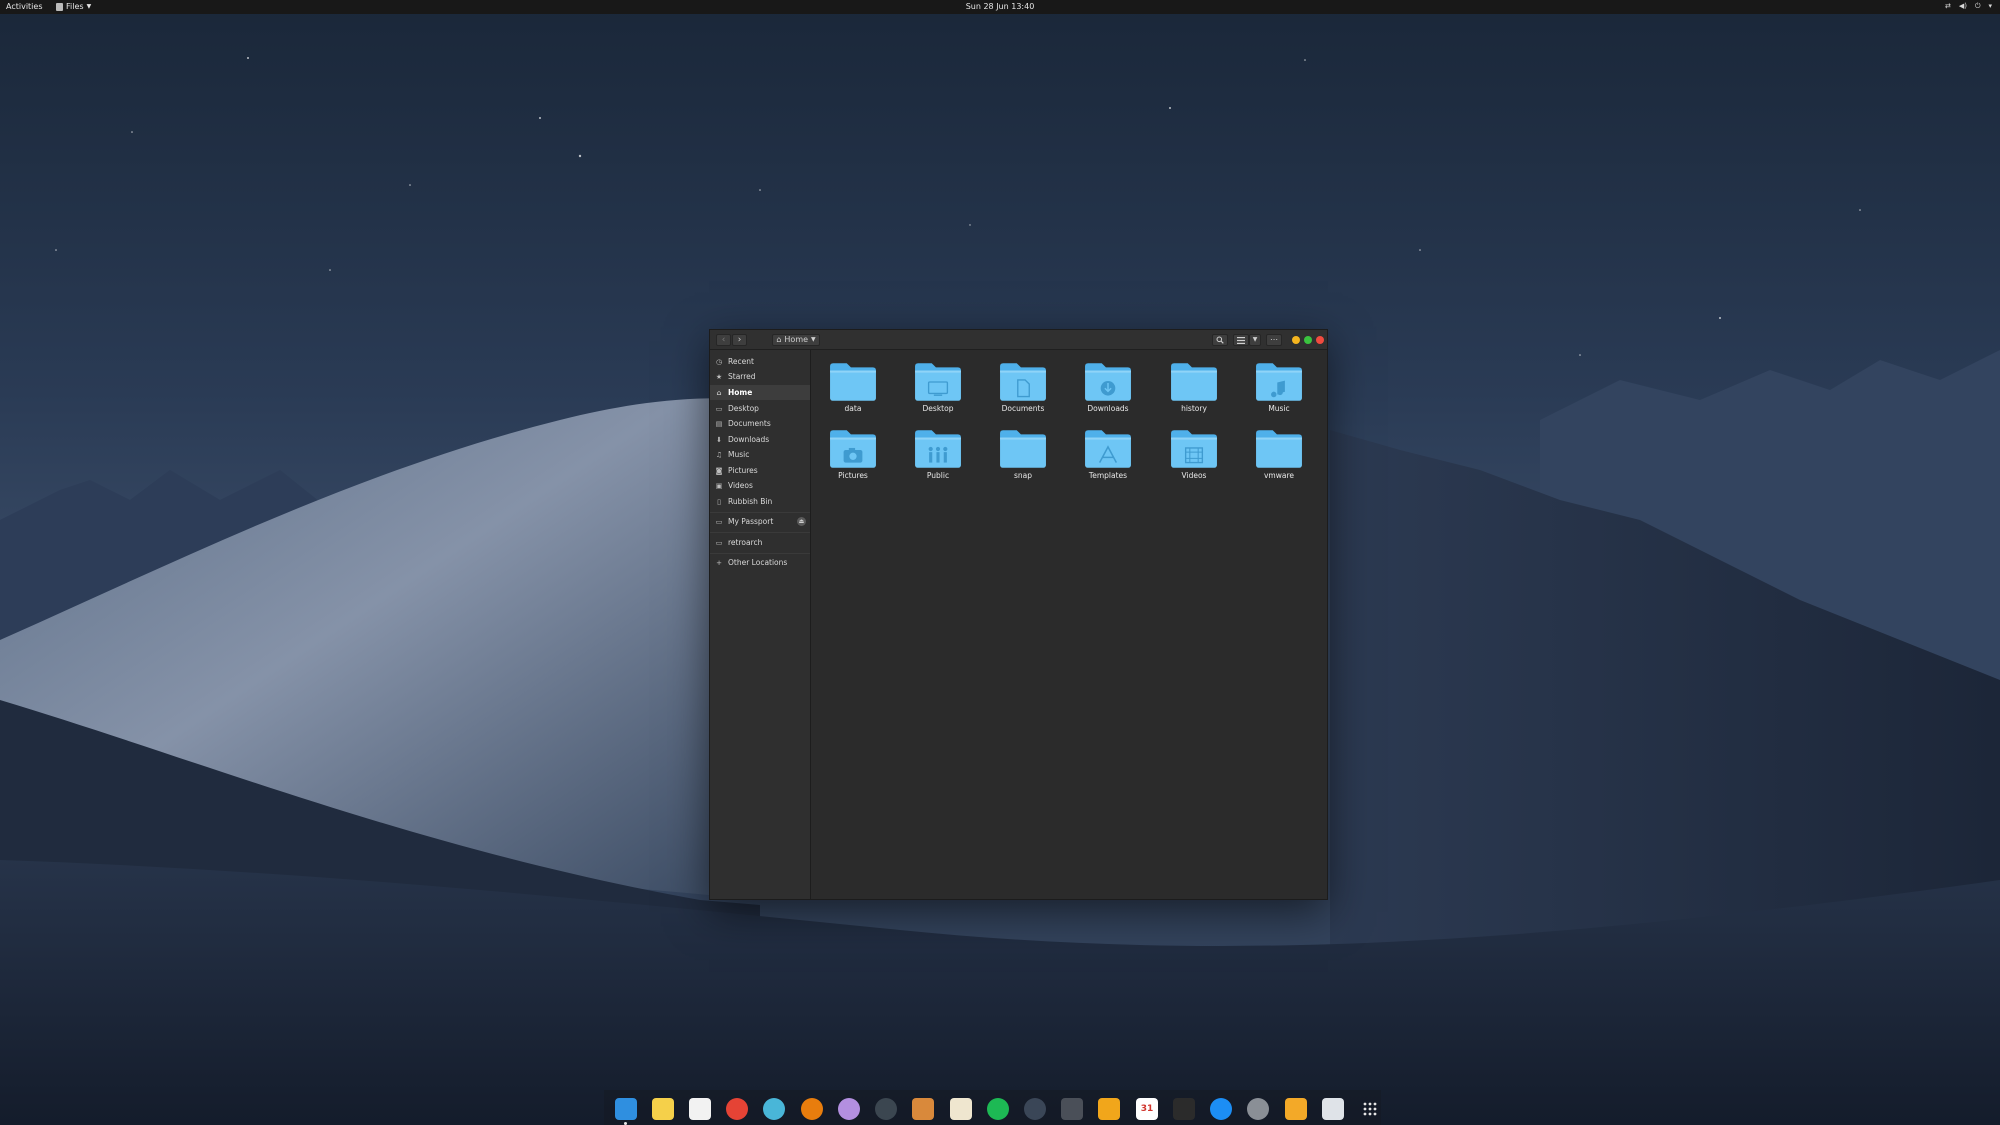 This screenshot has width=2000, height=1125. Describe the element at coordinates (760, 485) in the screenshot. I see `sidebar-item-videos: ▣ Videos` at that location.